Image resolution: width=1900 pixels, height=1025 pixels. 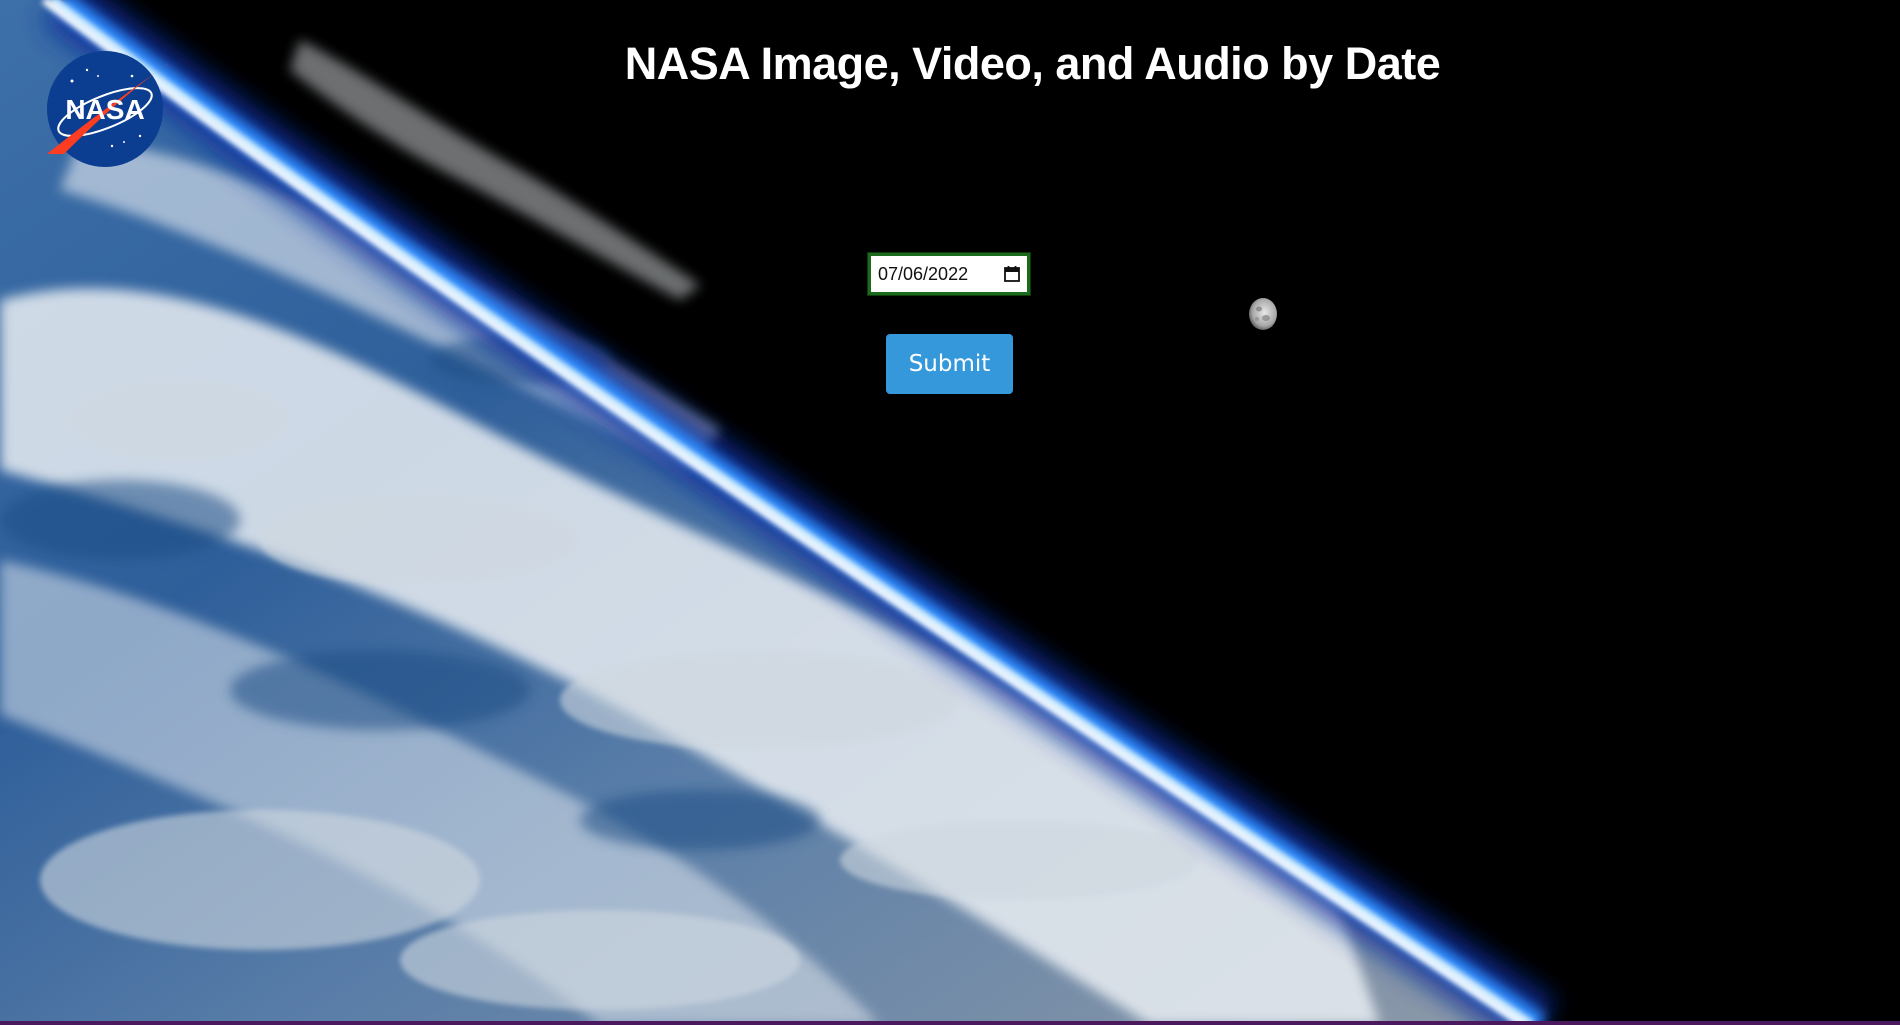 I want to click on date-input-value: 07/06/2022, so click(x=940, y=274).